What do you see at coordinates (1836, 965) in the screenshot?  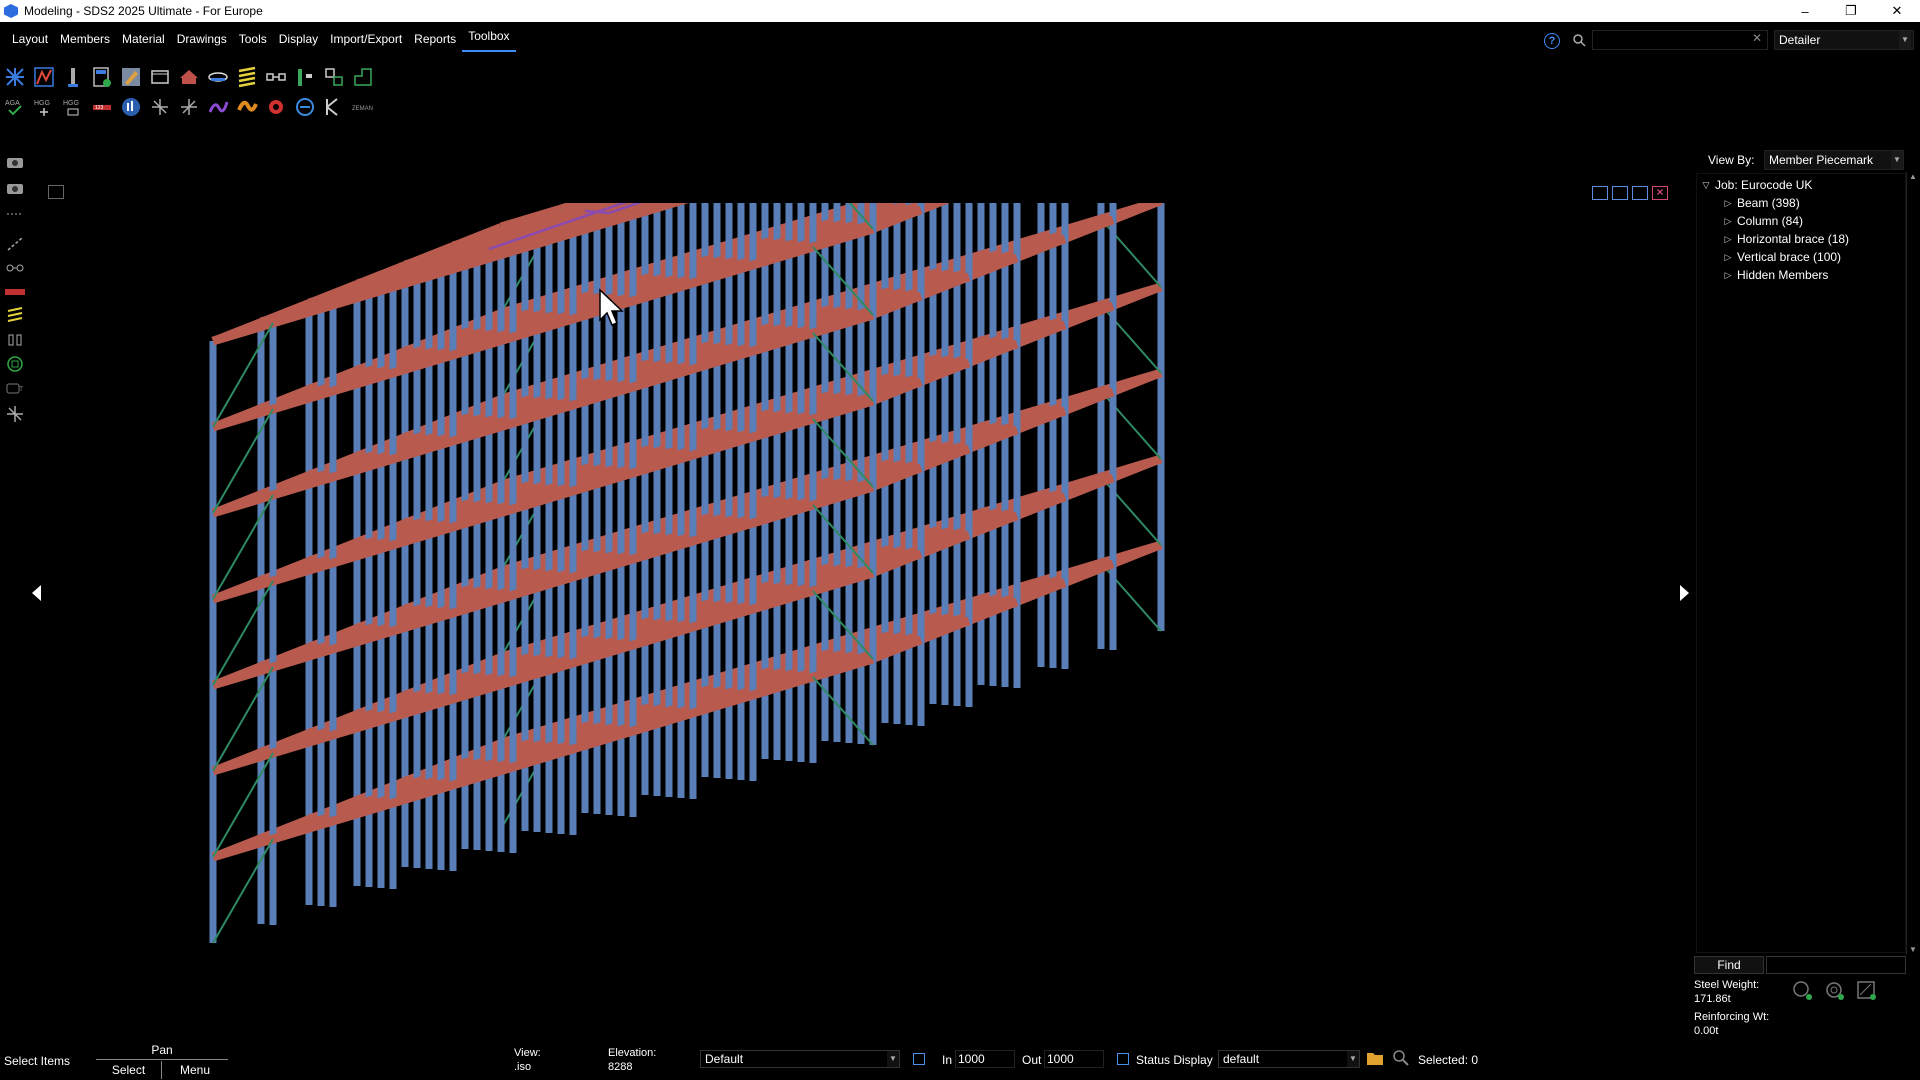 I see `find-input` at bounding box center [1836, 965].